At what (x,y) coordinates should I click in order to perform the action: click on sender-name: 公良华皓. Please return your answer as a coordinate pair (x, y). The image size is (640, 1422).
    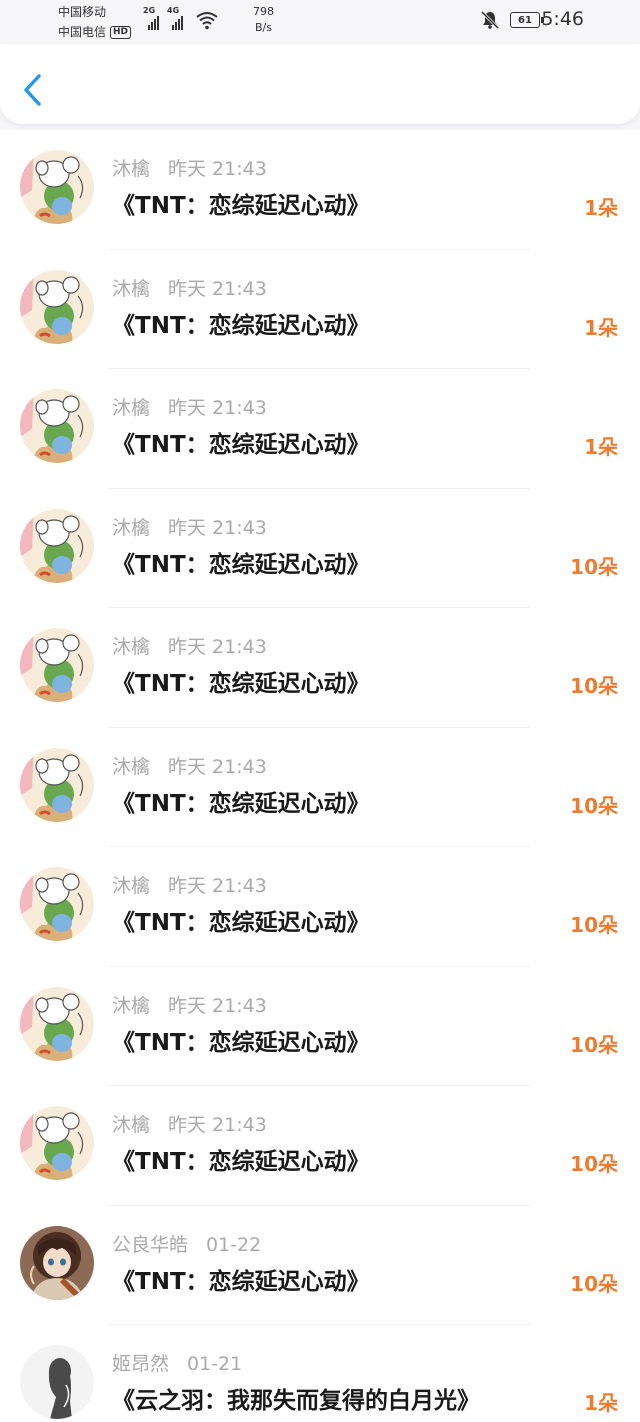
    Looking at the image, I should click on (150, 1244).